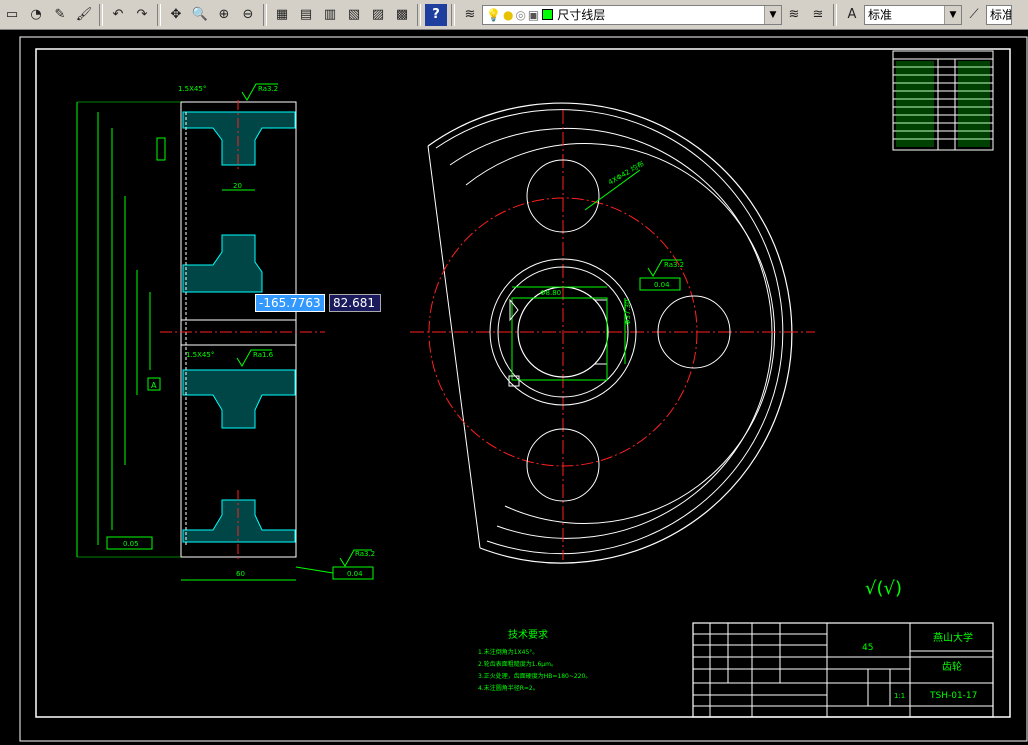 This screenshot has width=1028, height=745. What do you see at coordinates (142, 15) in the screenshot?
I see `redo-icon: ↷` at bounding box center [142, 15].